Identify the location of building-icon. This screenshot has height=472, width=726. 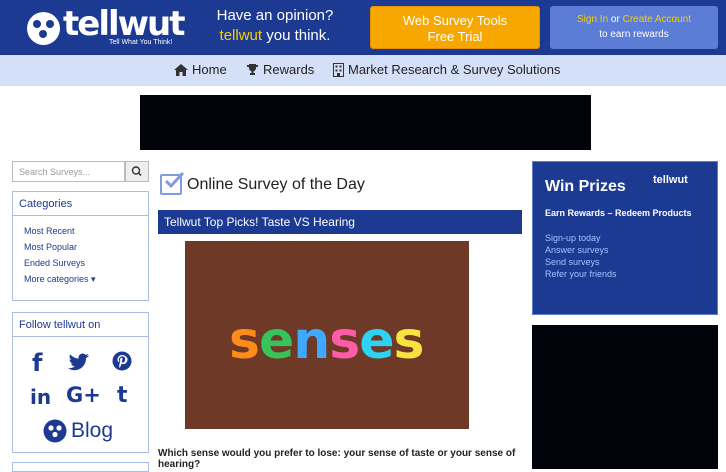
(338, 69).